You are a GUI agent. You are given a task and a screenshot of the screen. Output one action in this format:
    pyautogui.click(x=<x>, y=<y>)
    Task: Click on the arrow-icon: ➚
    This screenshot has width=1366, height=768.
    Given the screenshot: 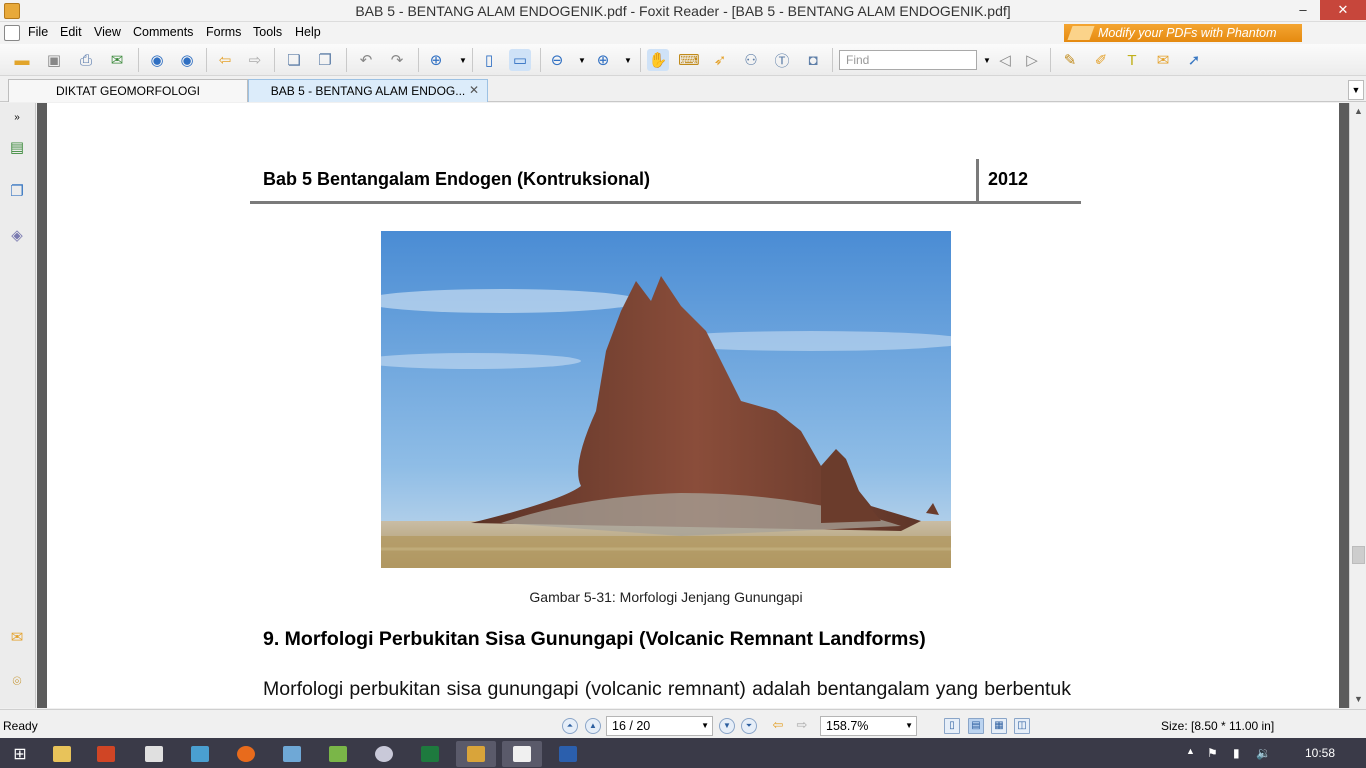 What is the action you would take?
    pyautogui.click(x=1194, y=60)
    